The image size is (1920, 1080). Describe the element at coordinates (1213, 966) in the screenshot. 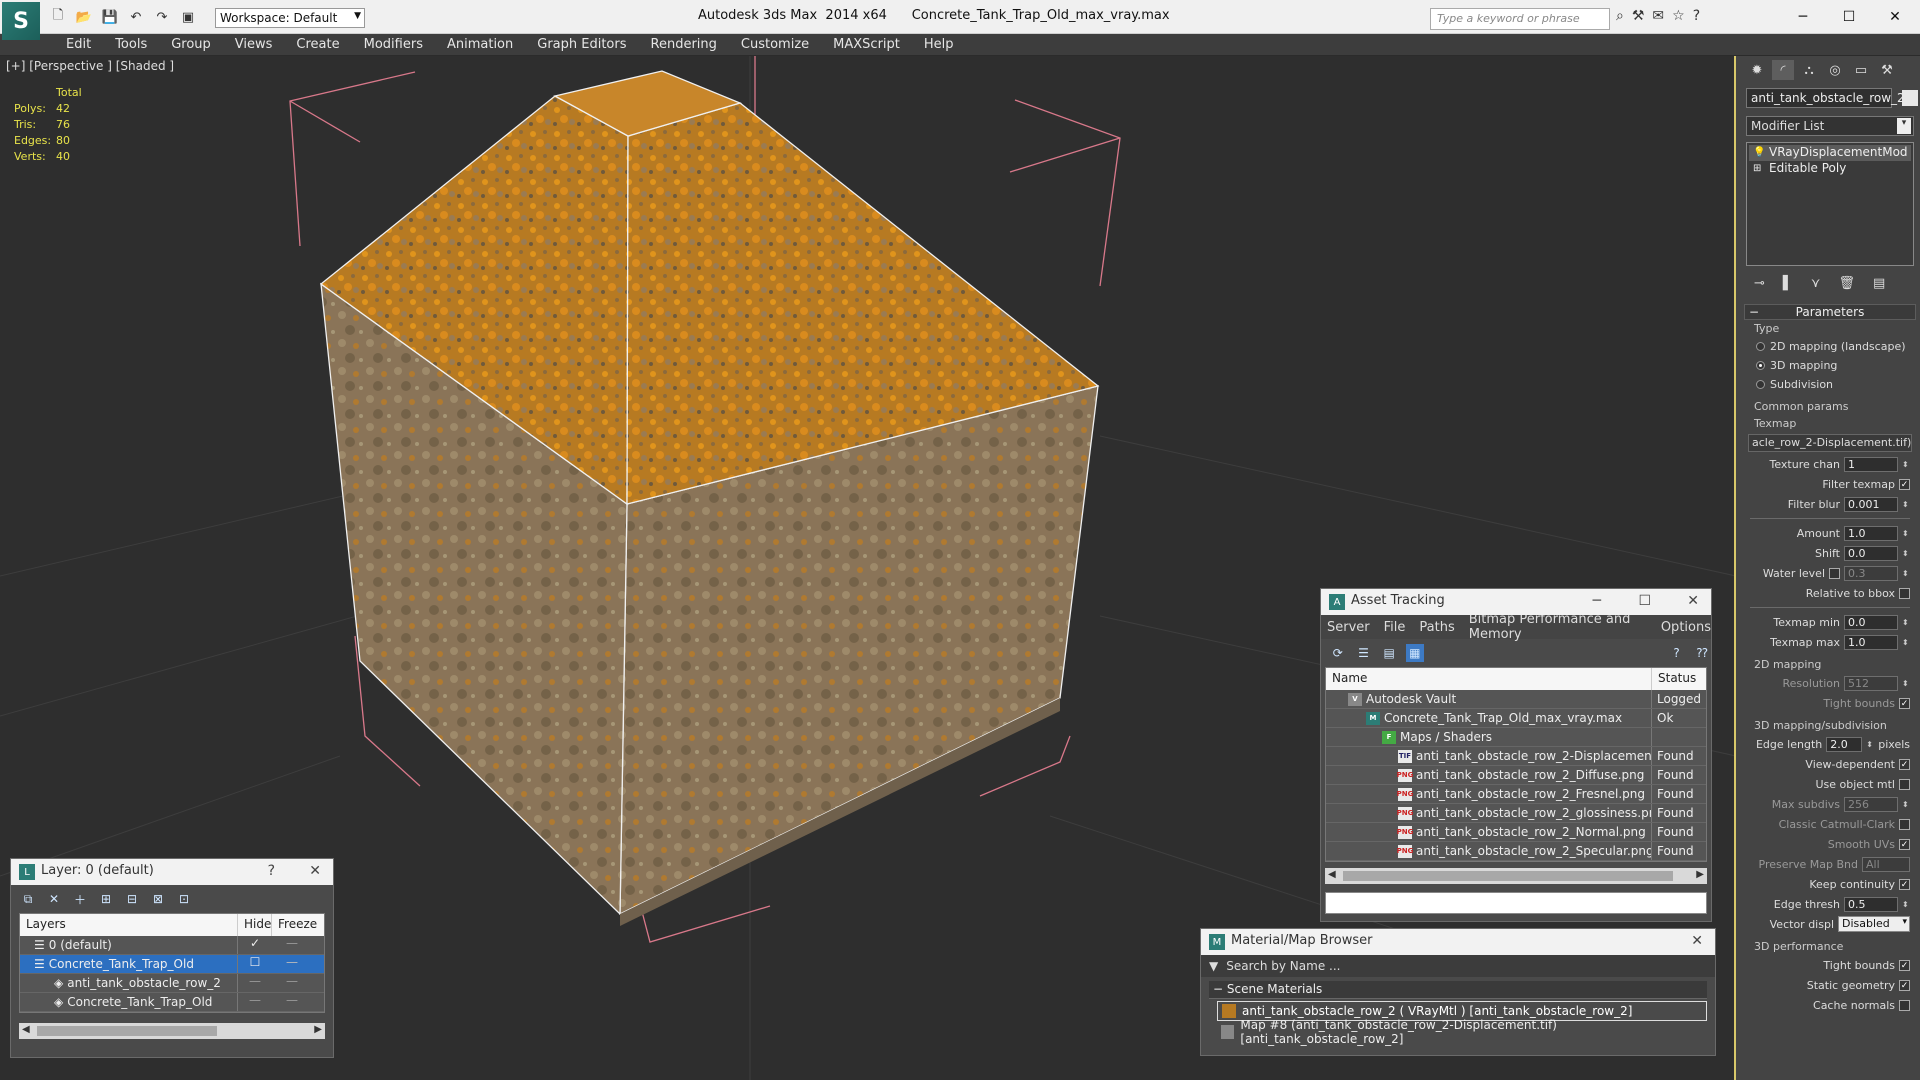

I see `search-options-icon: ▼` at that location.